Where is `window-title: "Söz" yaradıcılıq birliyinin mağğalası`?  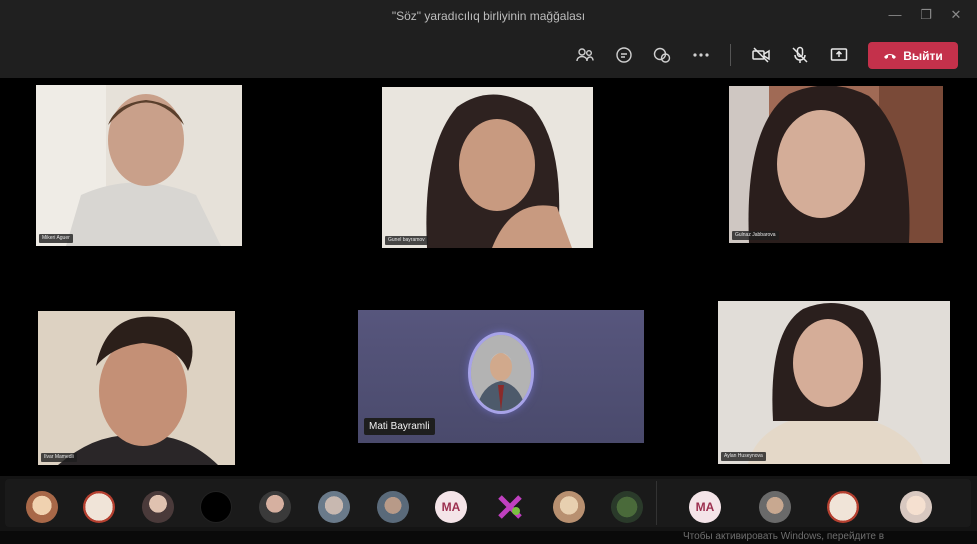
window-title: "Söz" yaradıcılıq birliyinin mağğalası is located at coordinates (488, 16).